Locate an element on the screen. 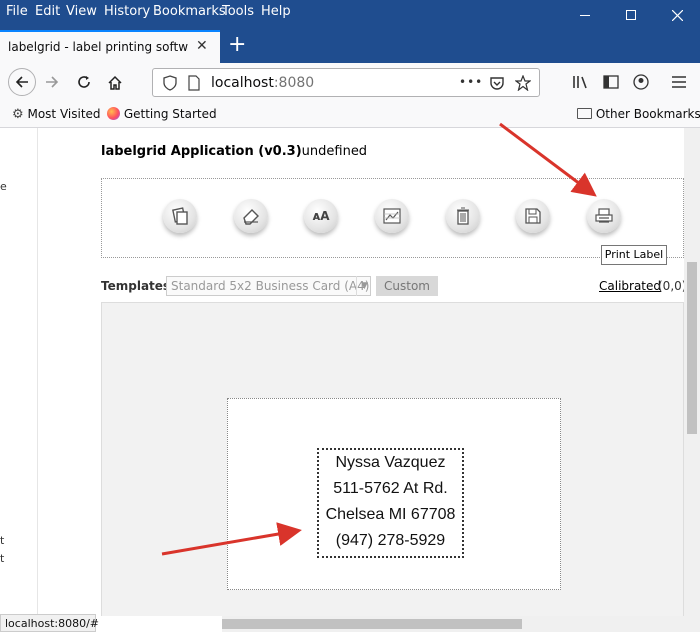  close-window-button is located at coordinates (677, 15).